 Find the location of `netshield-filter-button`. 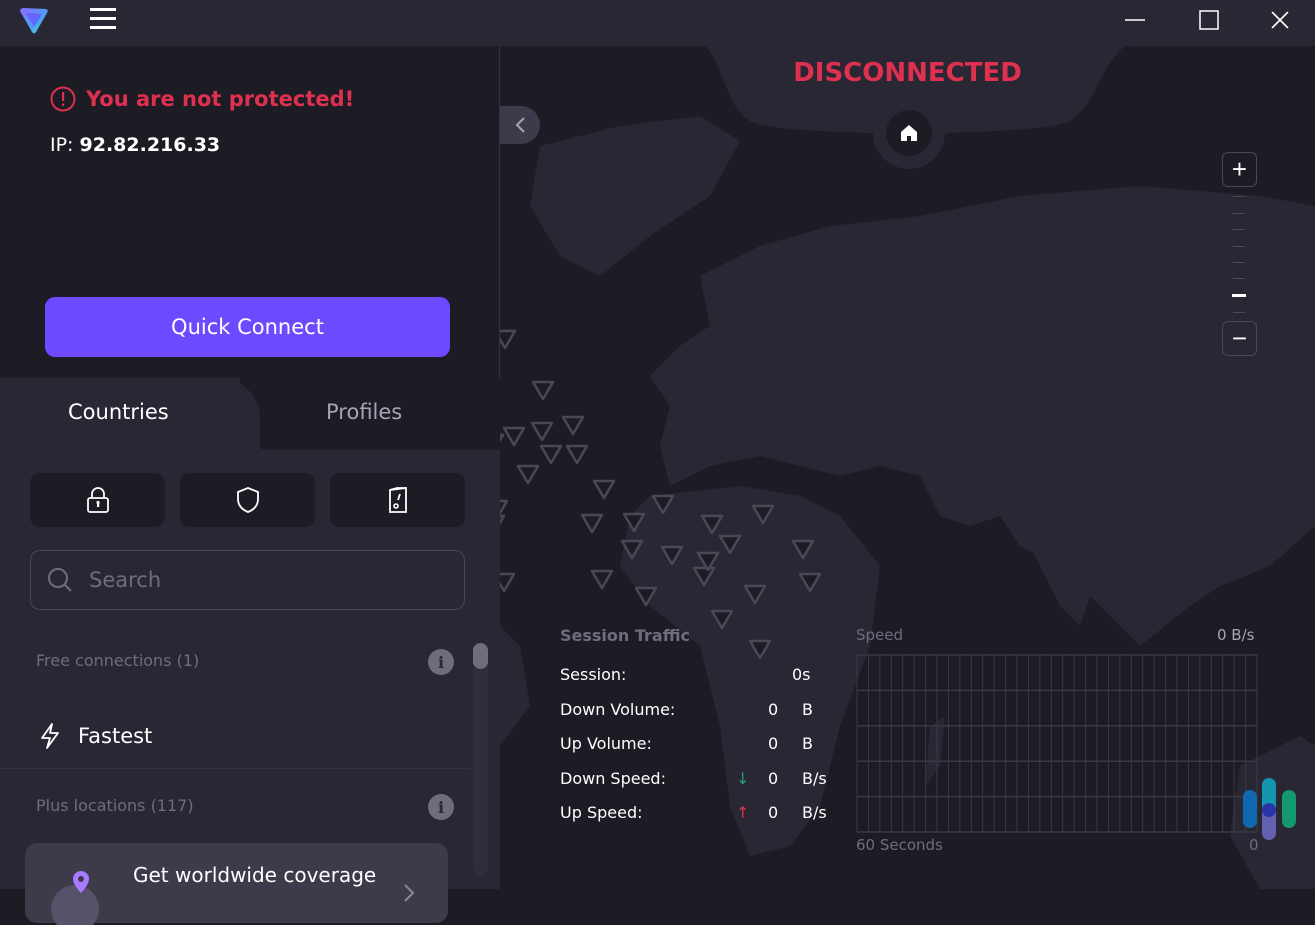

netshield-filter-button is located at coordinates (247, 500).